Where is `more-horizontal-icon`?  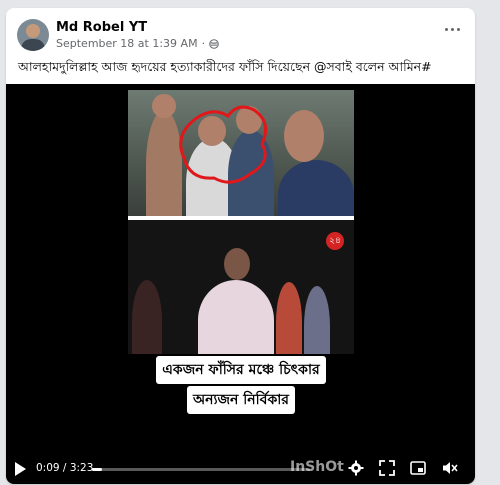 more-horizontal-icon is located at coordinates (453, 30).